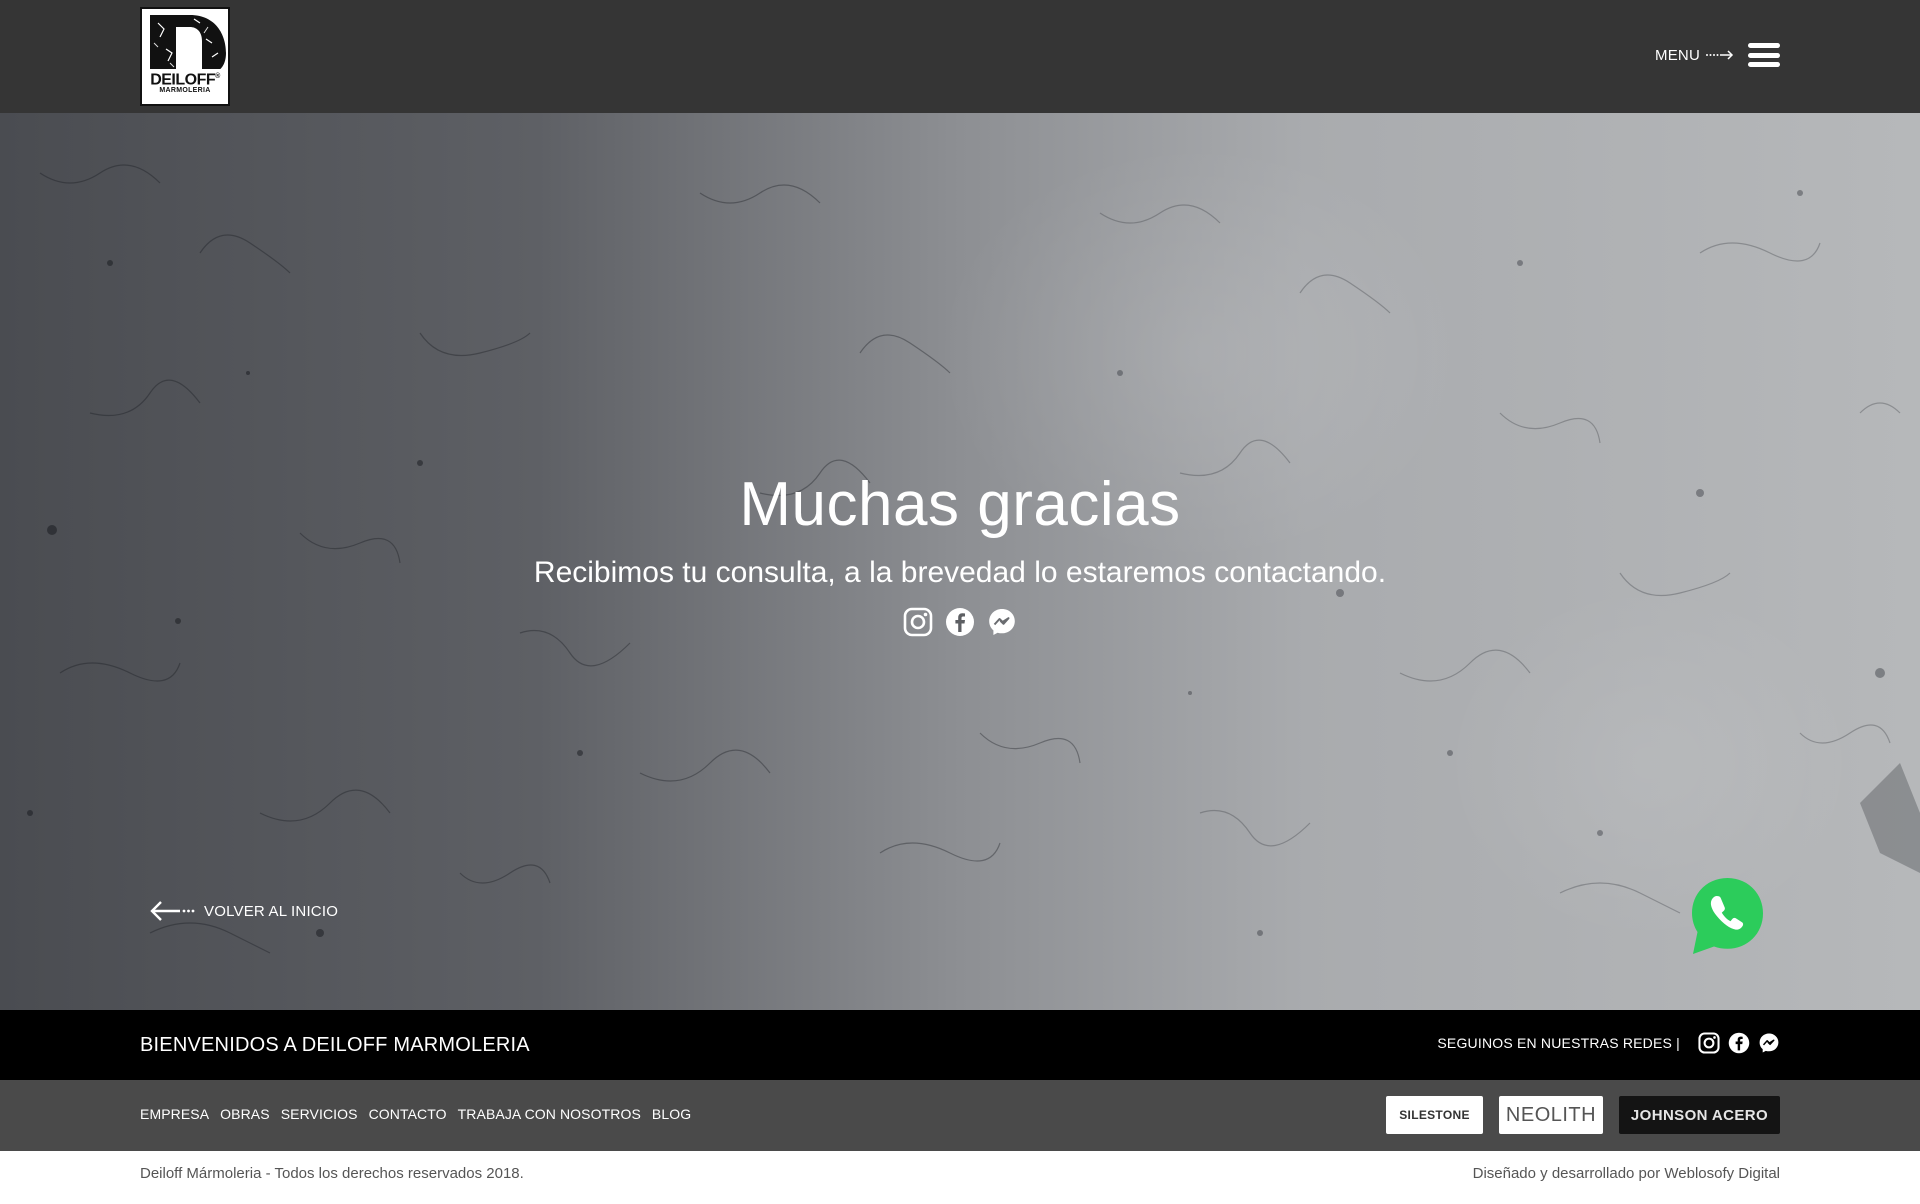 Image resolution: width=1920 pixels, height=1204 pixels. I want to click on neolith-label: NEOLITH, so click(1551, 1115).